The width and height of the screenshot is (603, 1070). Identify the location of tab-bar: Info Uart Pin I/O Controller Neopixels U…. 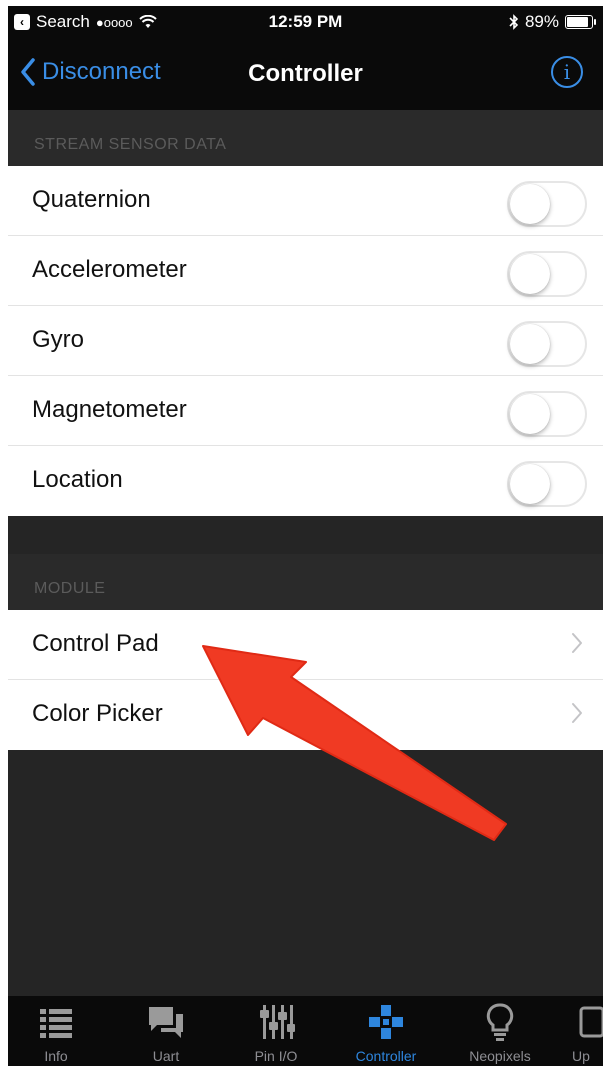
(305, 1031).